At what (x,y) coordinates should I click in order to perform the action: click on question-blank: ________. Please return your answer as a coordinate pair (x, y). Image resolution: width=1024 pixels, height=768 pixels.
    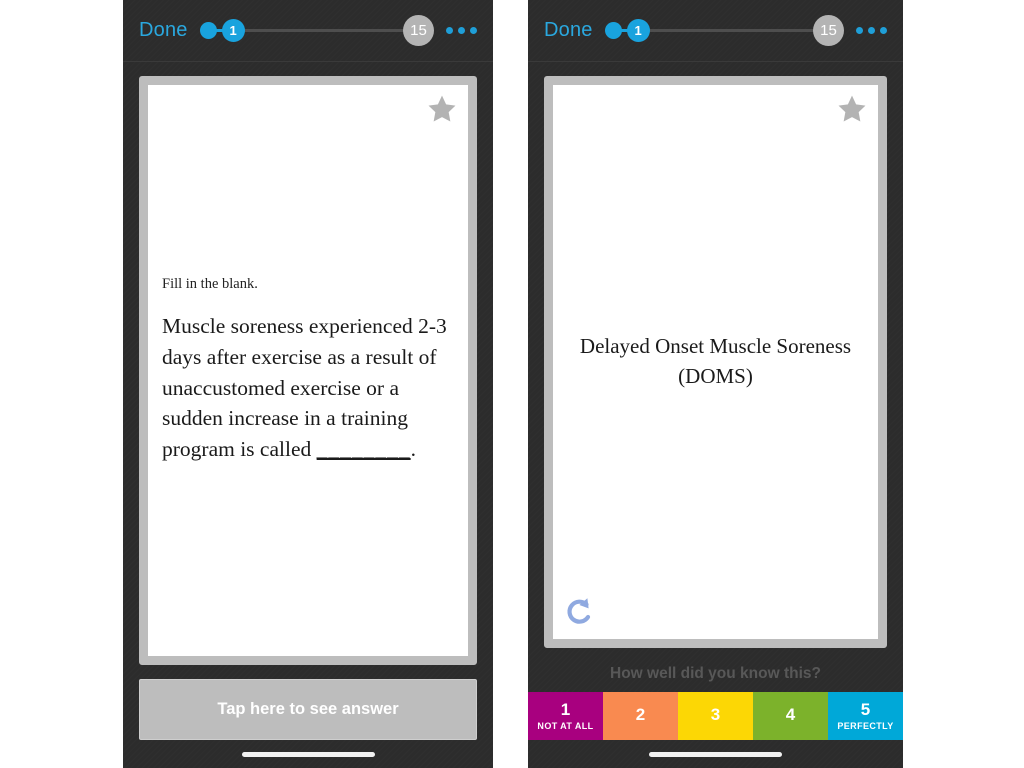
    Looking at the image, I should click on (363, 449).